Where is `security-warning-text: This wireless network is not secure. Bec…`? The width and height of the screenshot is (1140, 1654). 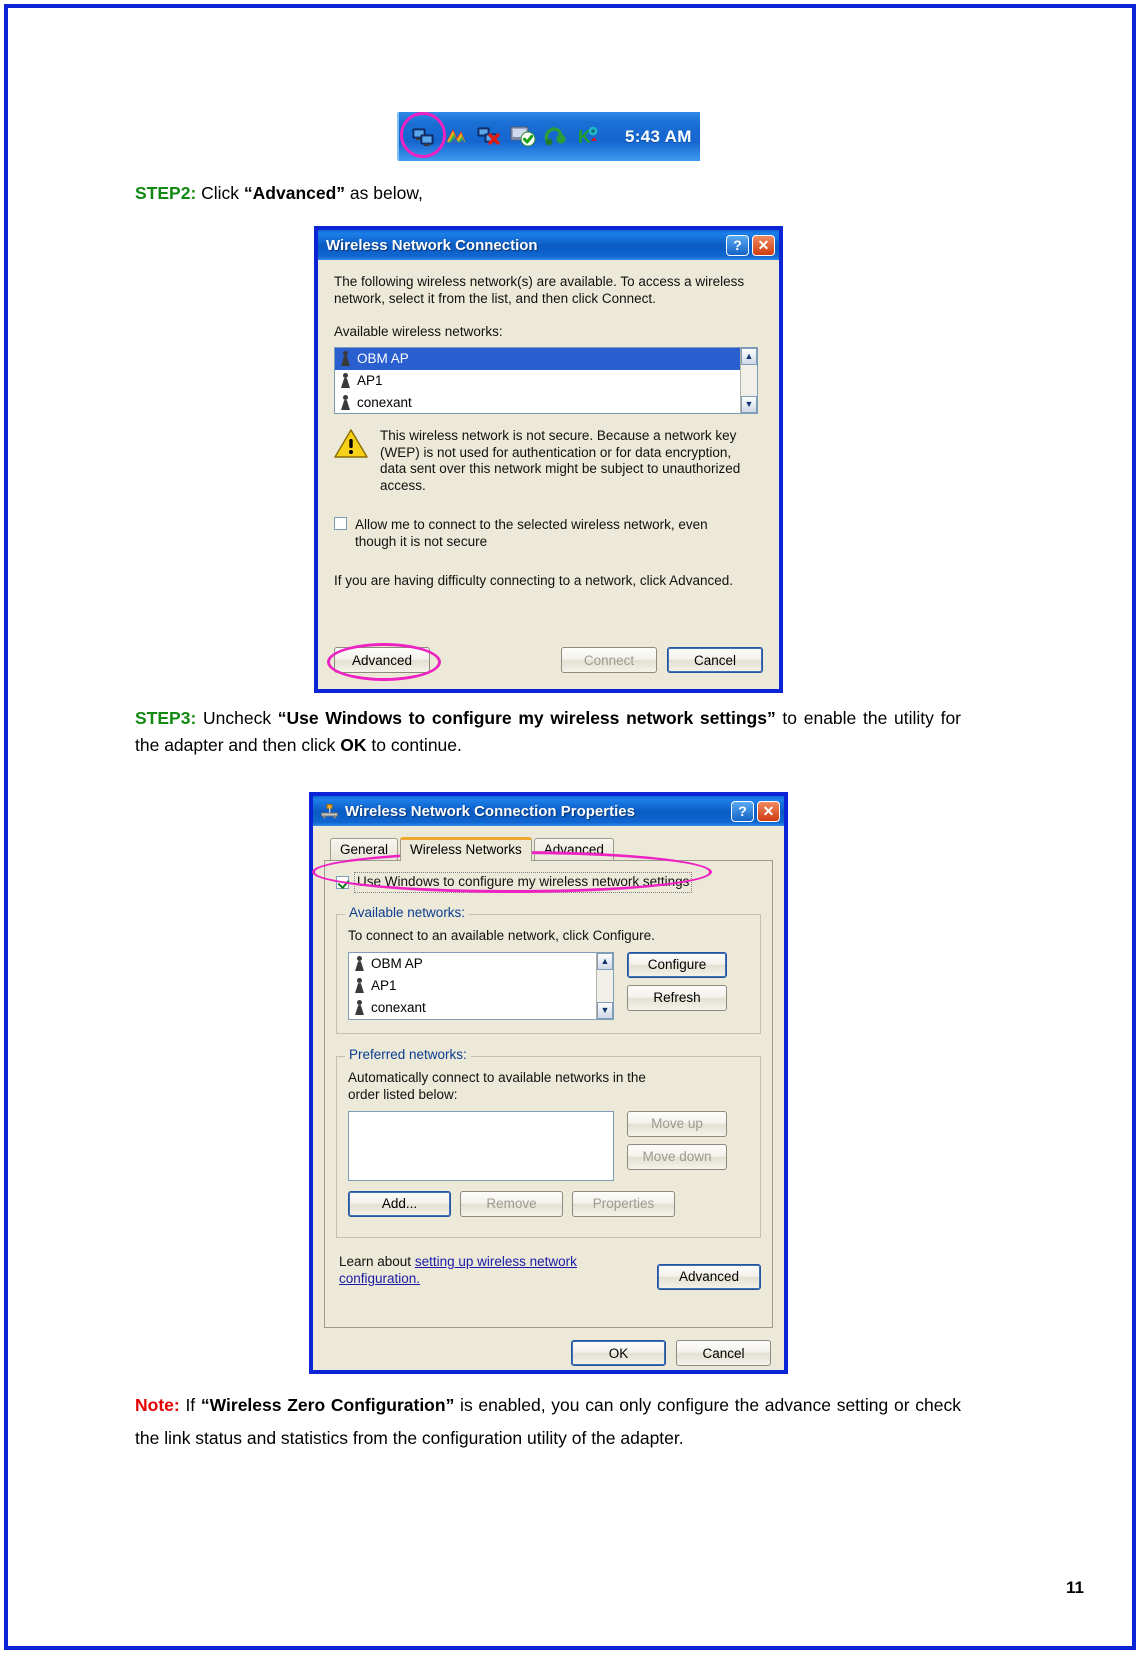
security-warning-text: This wireless network is not secure. Bec… is located at coordinates (560, 460).